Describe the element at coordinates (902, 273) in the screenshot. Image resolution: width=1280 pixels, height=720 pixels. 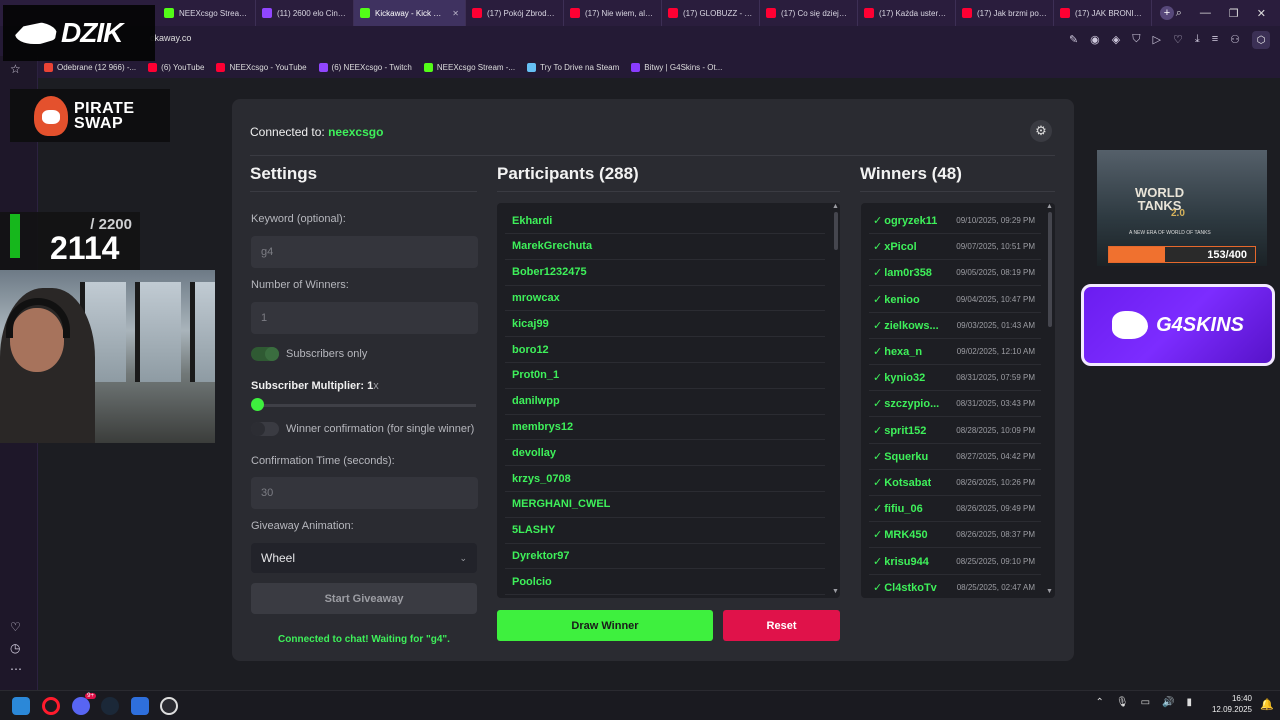
I see `winner-name: ✓ lam0r358` at that location.